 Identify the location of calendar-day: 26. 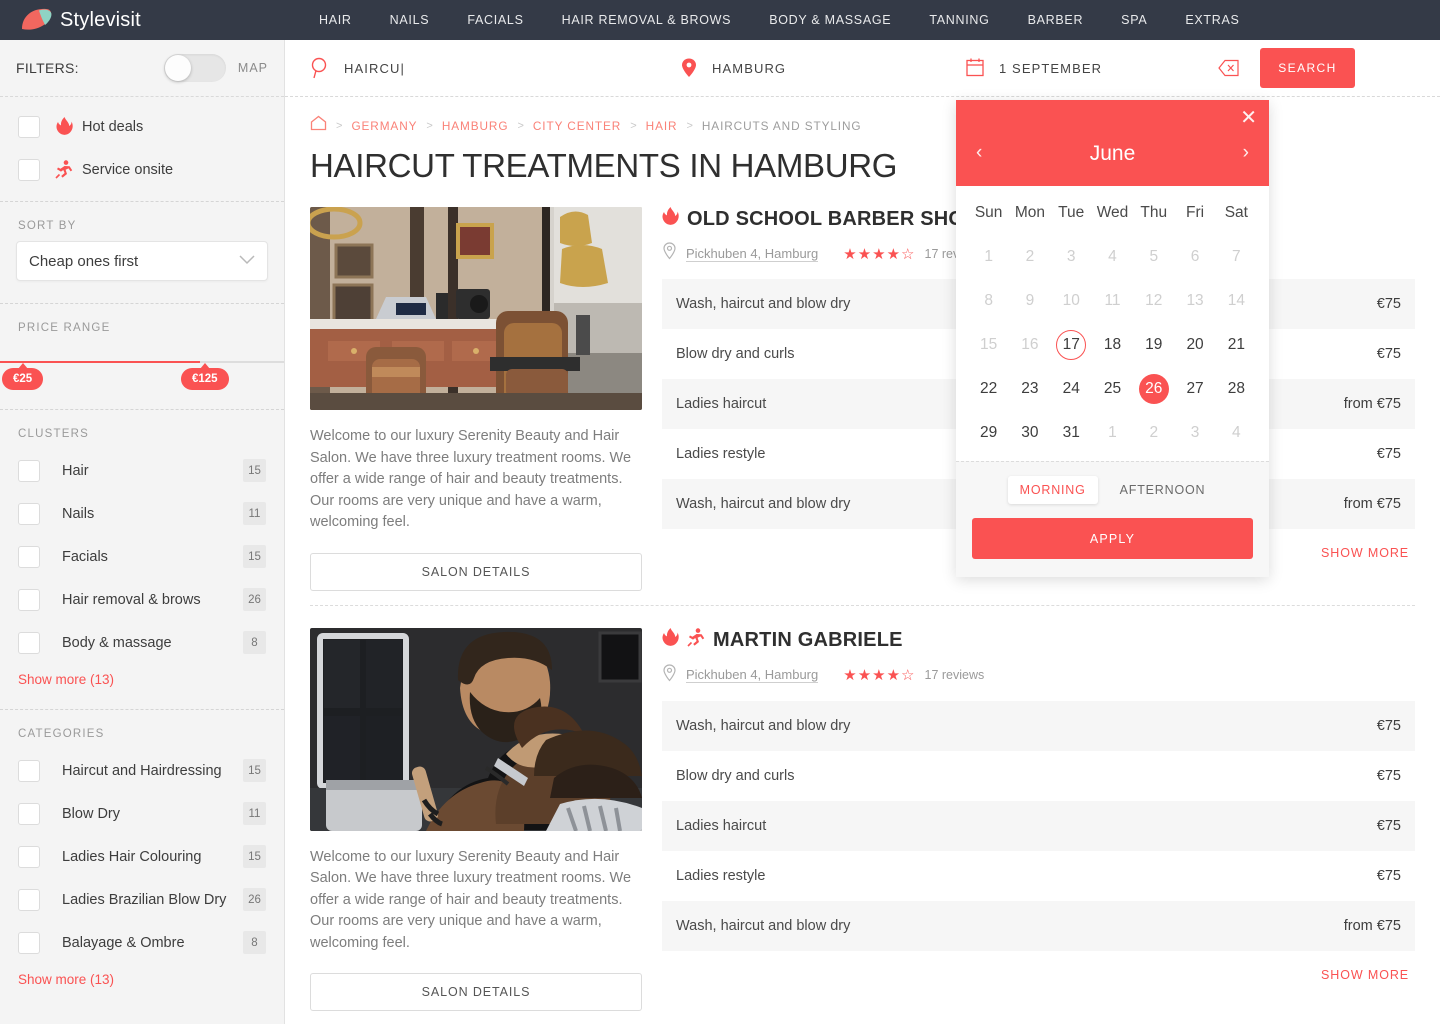
(1153, 389).